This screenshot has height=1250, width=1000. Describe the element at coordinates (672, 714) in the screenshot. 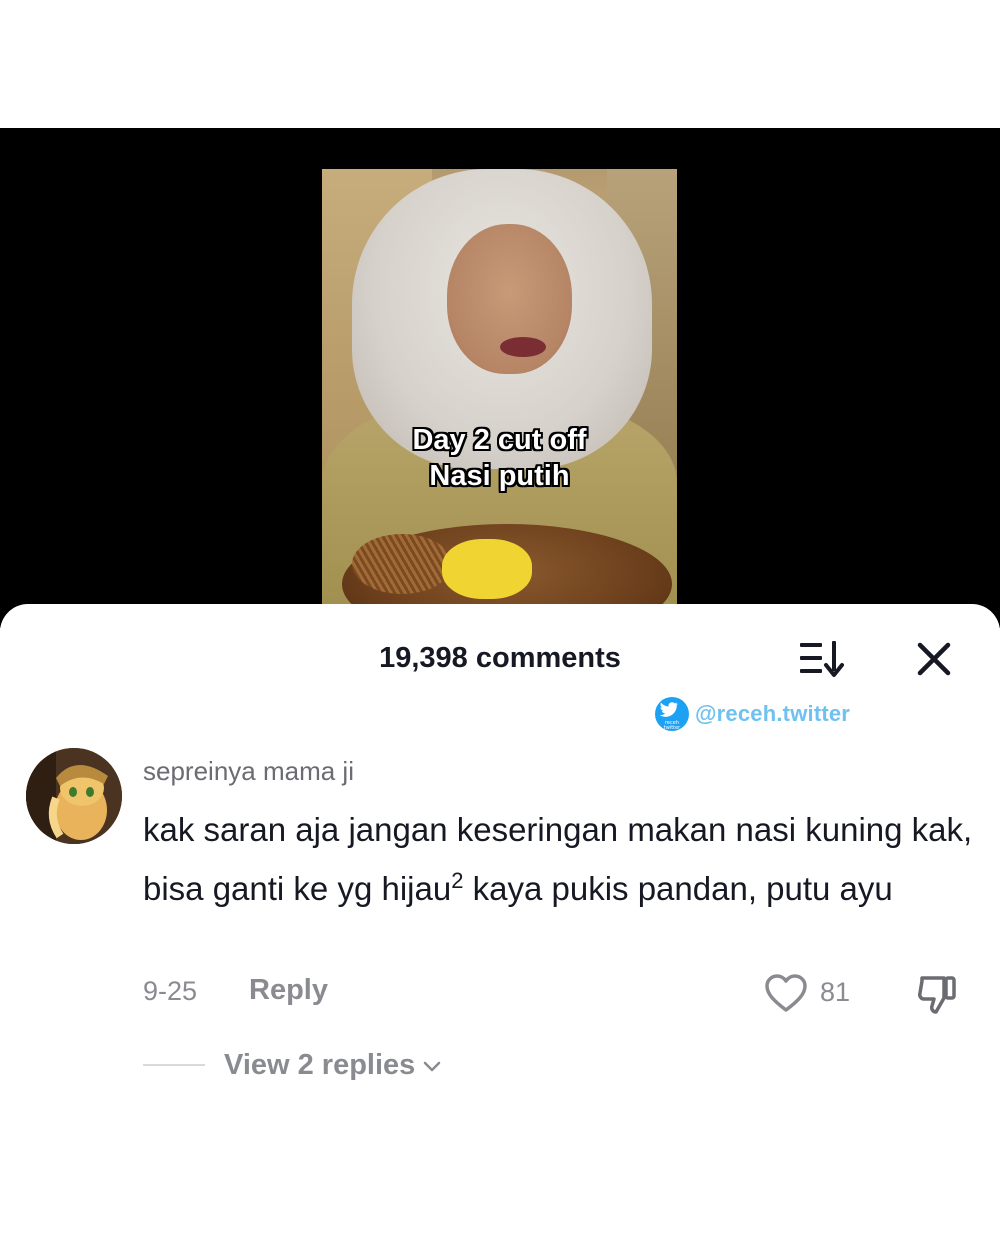

I see `twitter-bird-icon: receh twitter` at that location.